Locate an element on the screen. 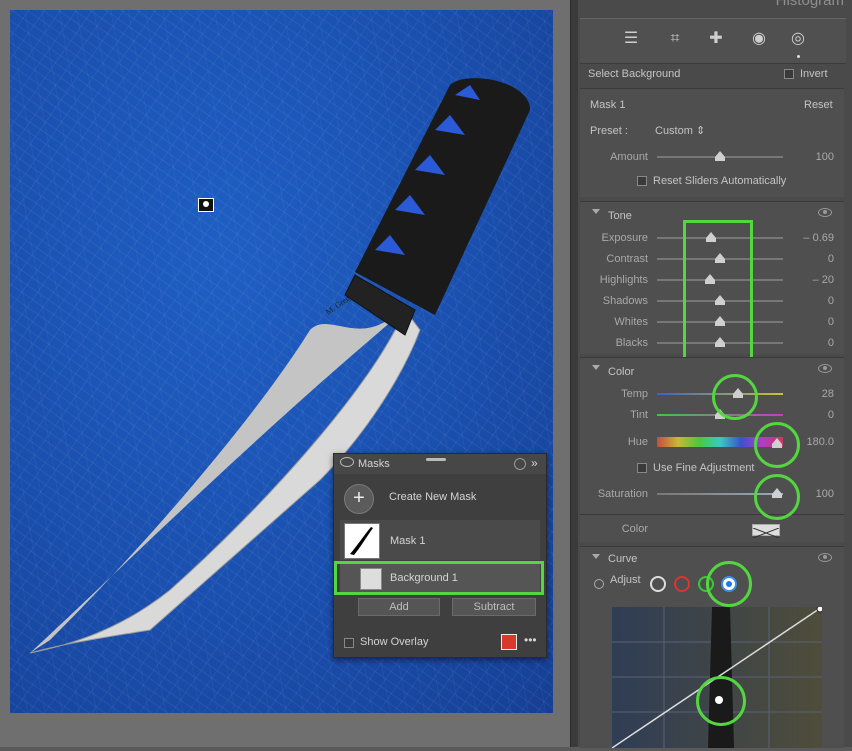 The width and height of the screenshot is (852, 751). hue-slider-row: Hue 180.0 is located at coordinates (712, 442).